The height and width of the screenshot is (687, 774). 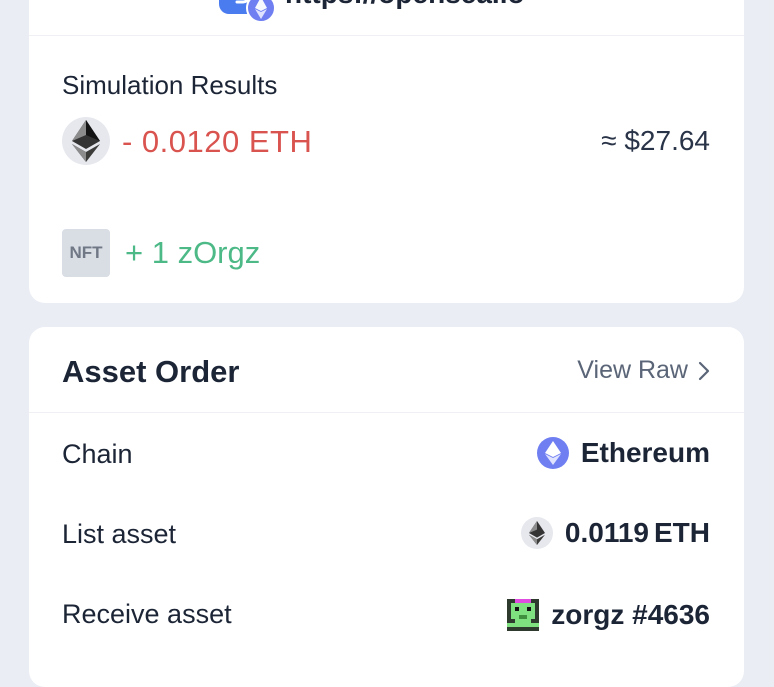 I want to click on eth-token-icon, so click(x=536, y=533).